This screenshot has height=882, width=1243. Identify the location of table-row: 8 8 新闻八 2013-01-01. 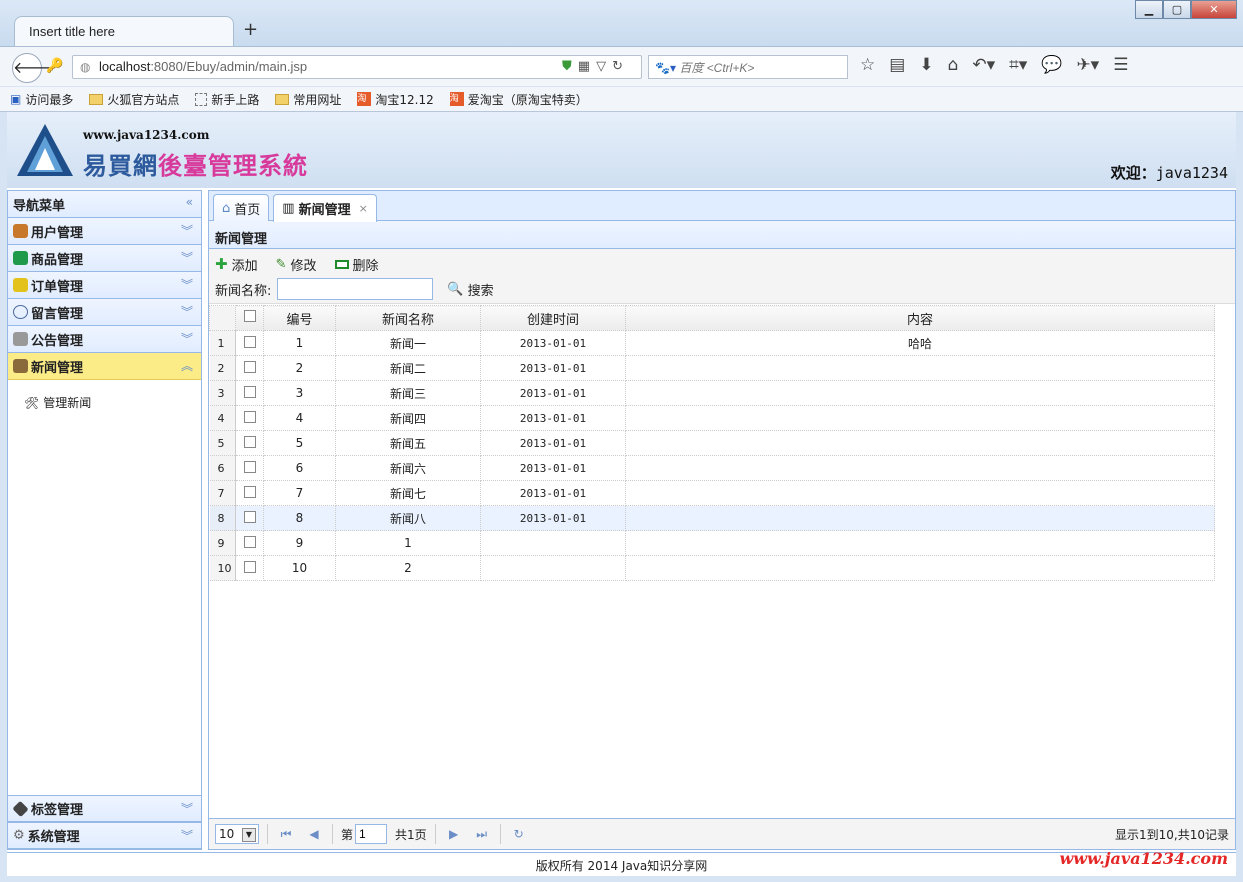
(712, 518).